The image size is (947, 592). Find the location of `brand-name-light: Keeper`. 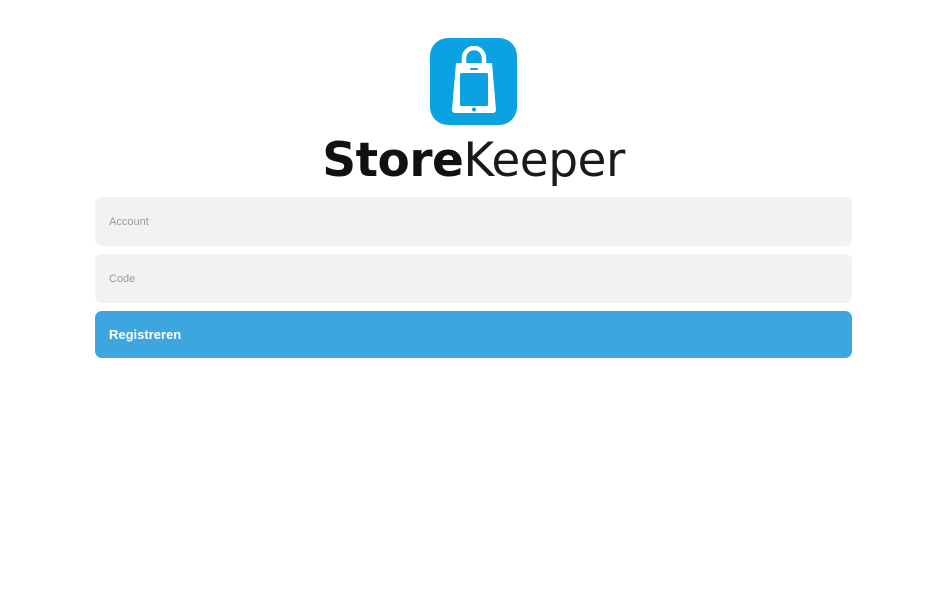

brand-name-light: Keeper is located at coordinates (544, 160).